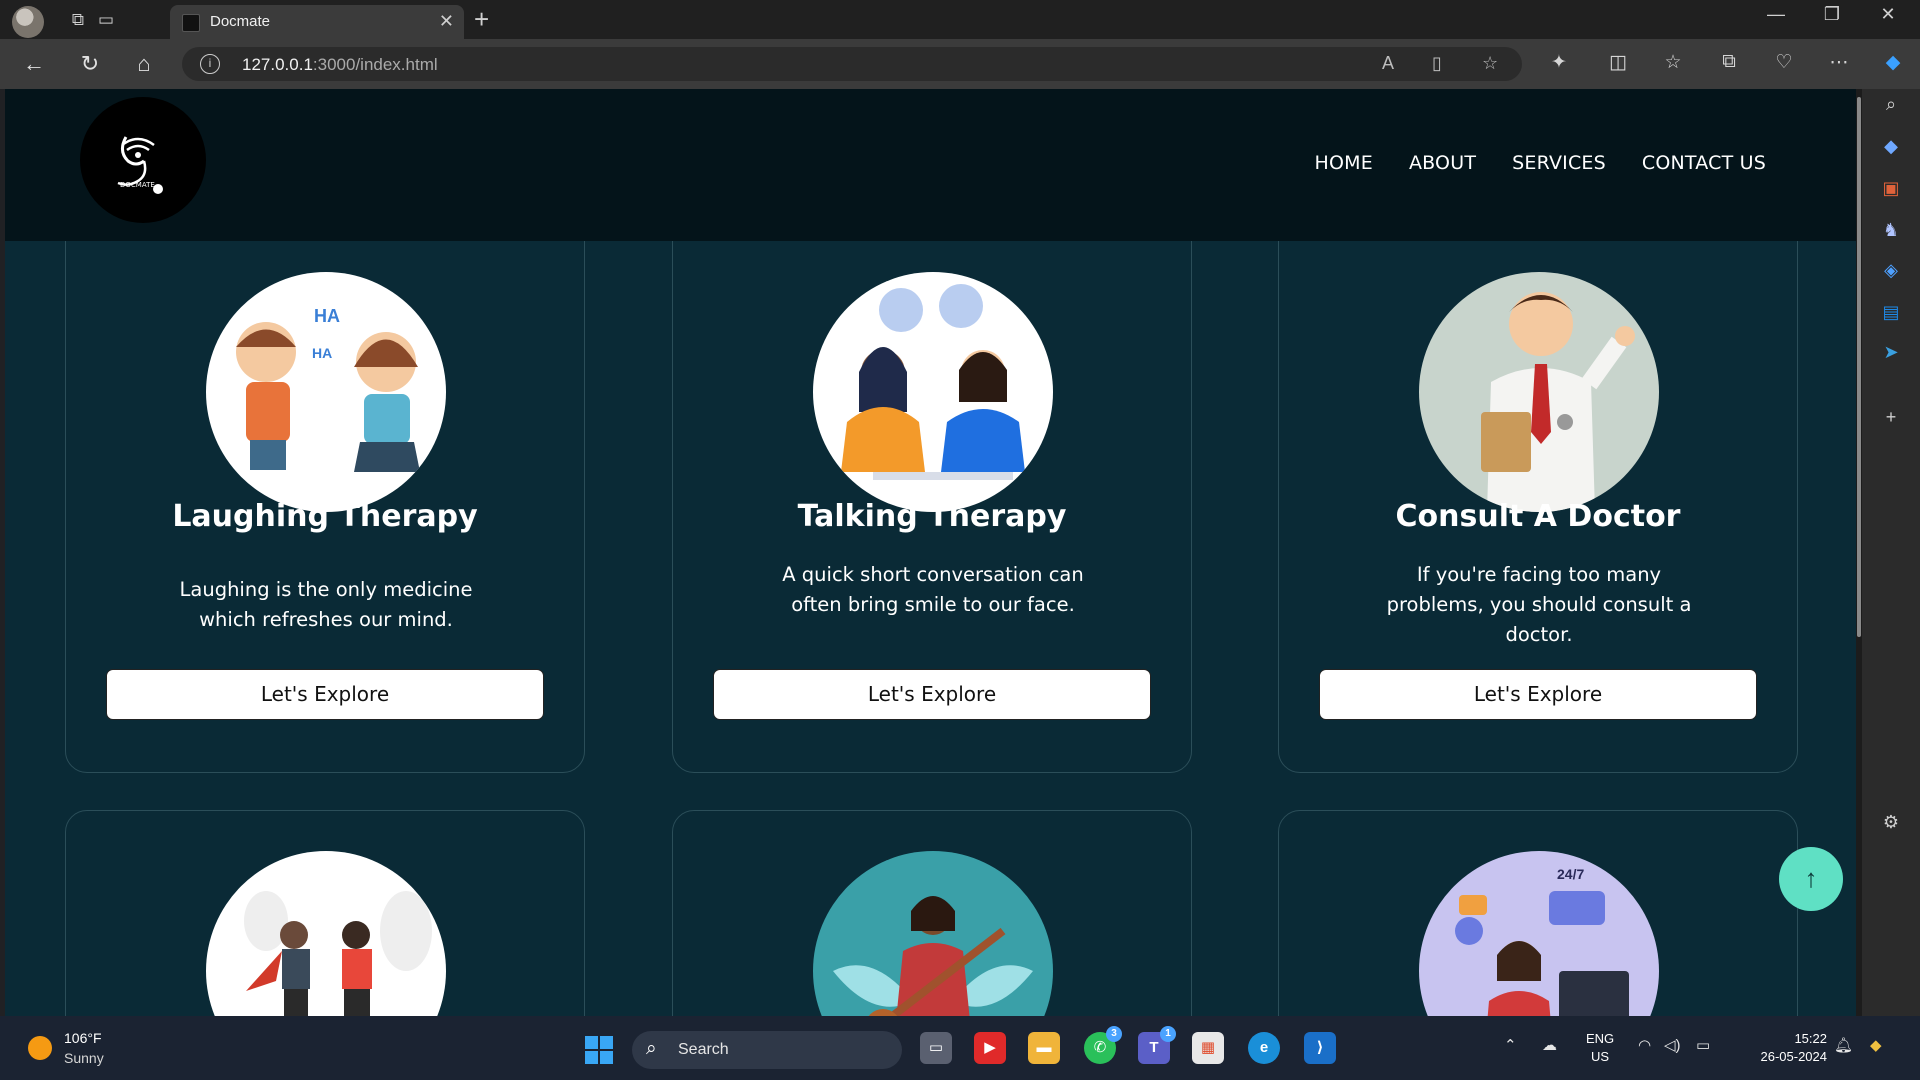 This screenshot has width=1920, height=1080. Describe the element at coordinates (1320, 1048) in the screenshot. I see `vscode-icon: ⟩` at that location.